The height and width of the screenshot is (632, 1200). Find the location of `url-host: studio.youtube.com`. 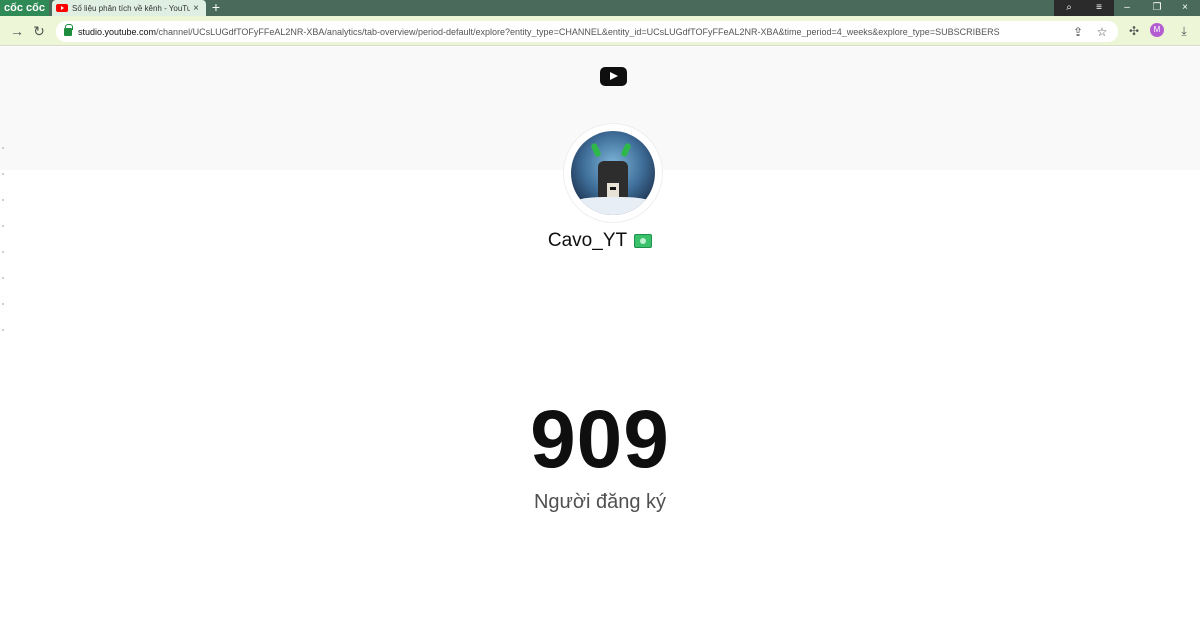

url-host: studio.youtube.com is located at coordinates (117, 31).